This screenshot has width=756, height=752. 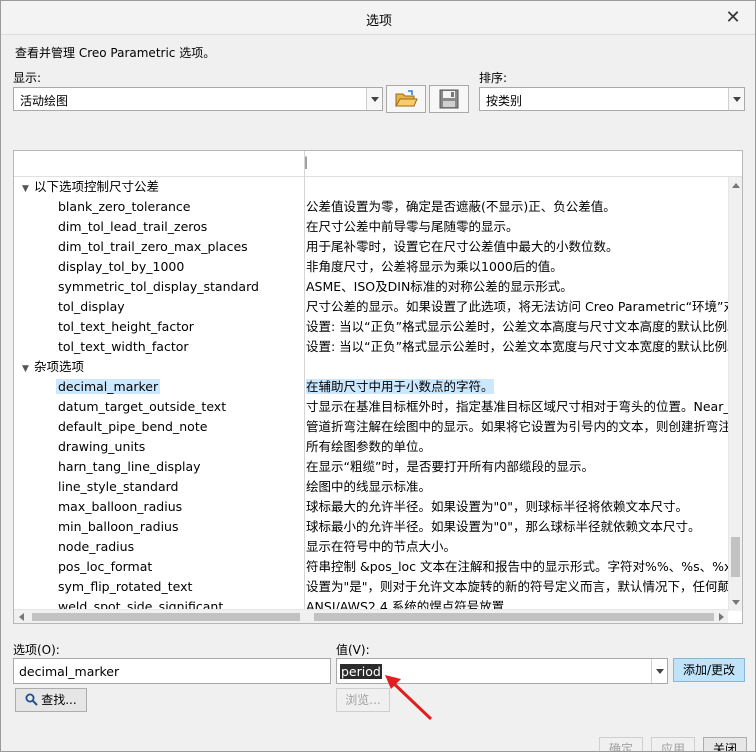 I want to click on title-bar: 选项 ✕, so click(x=378, y=18).